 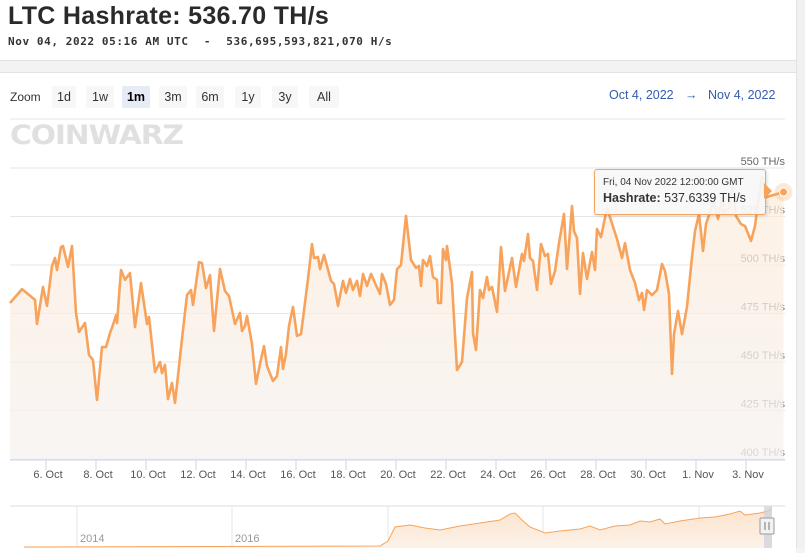 I want to click on x-tick-label: 22. Oct, so click(x=447, y=475).